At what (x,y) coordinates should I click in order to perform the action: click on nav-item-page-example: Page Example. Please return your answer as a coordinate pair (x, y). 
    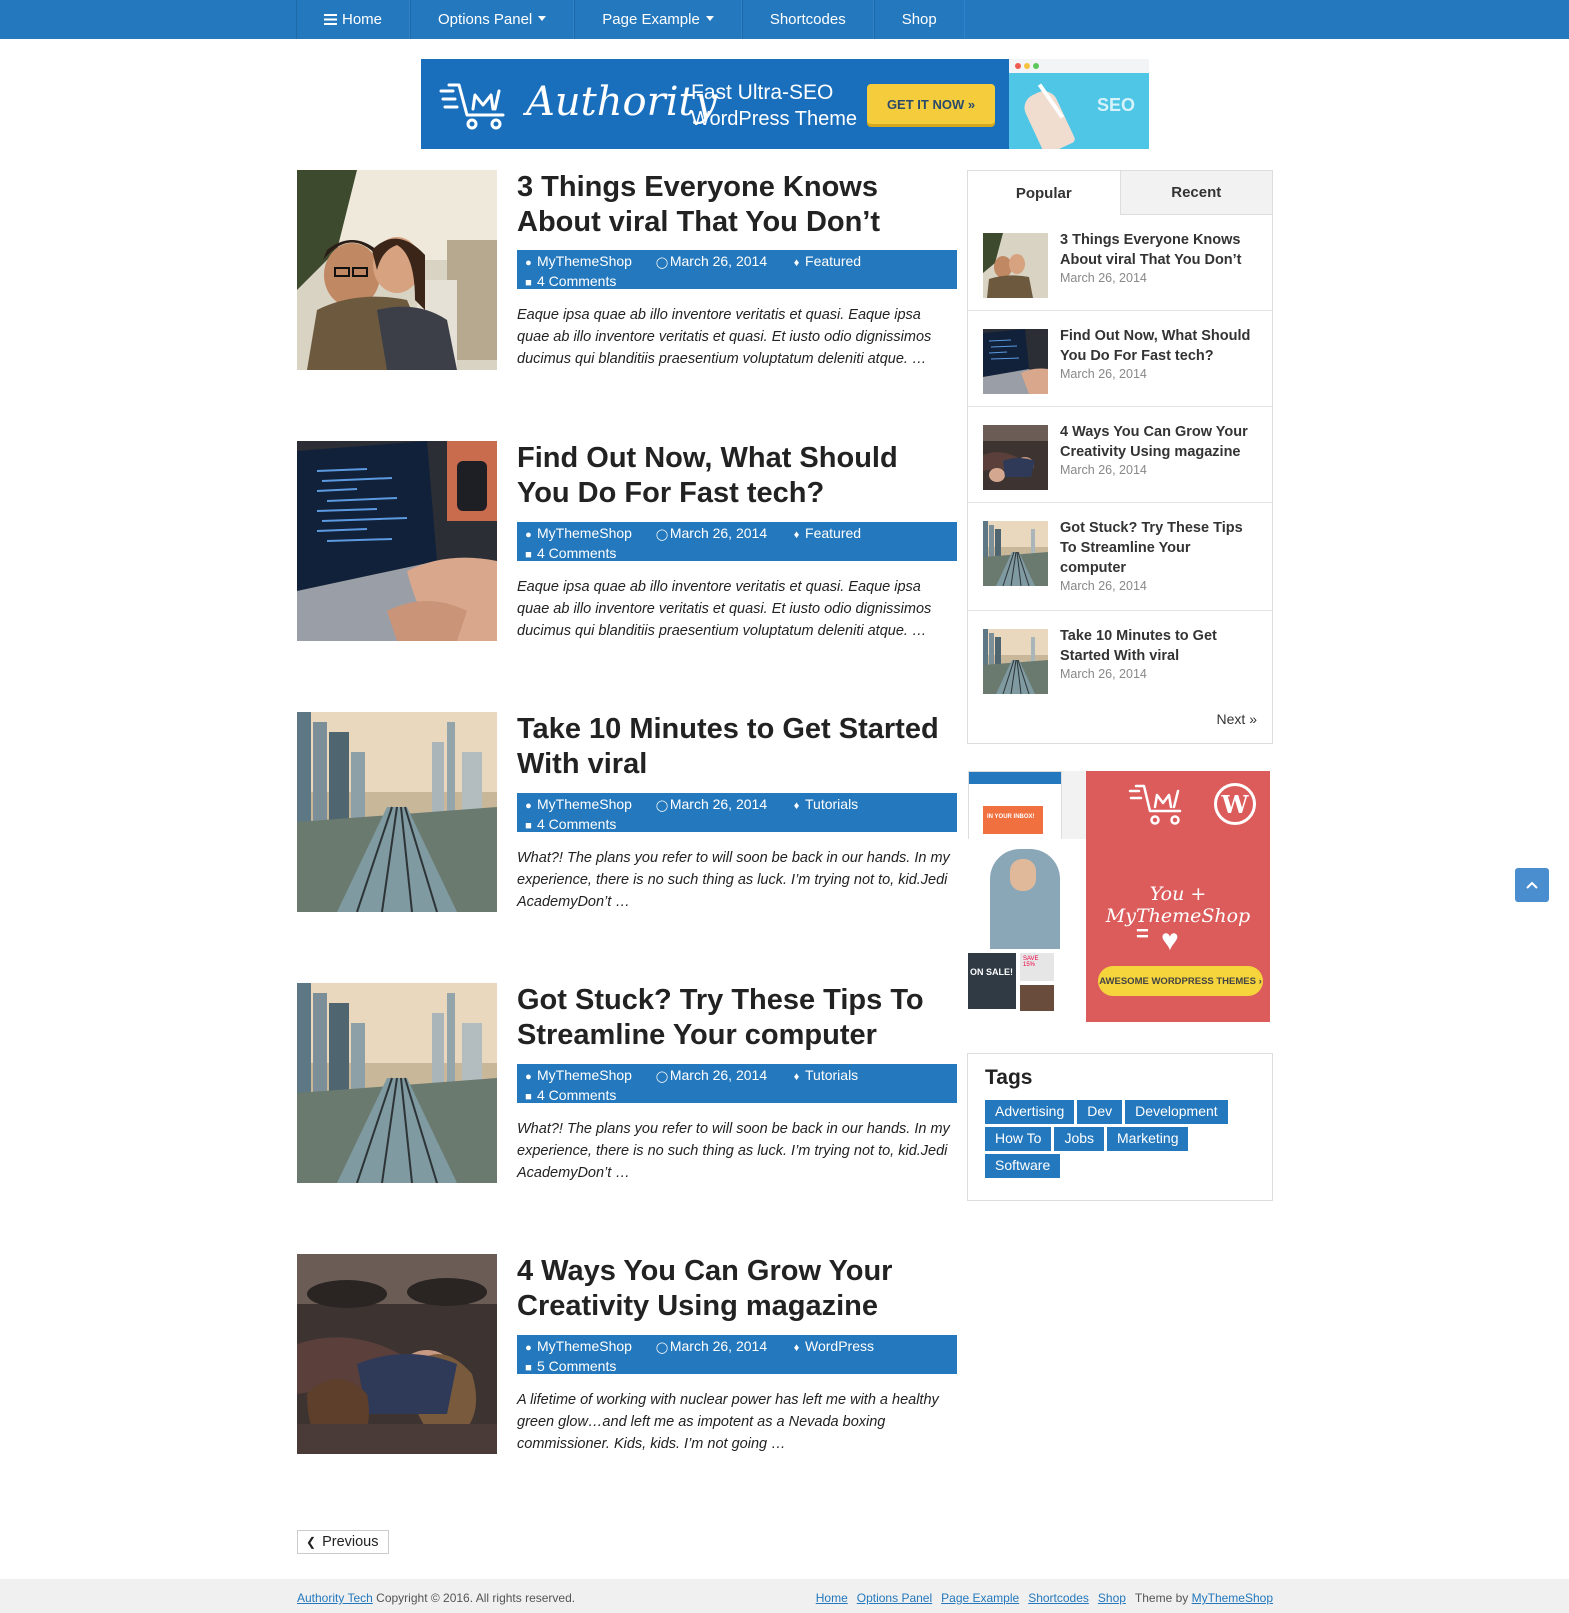
    Looking at the image, I should click on (658, 19).